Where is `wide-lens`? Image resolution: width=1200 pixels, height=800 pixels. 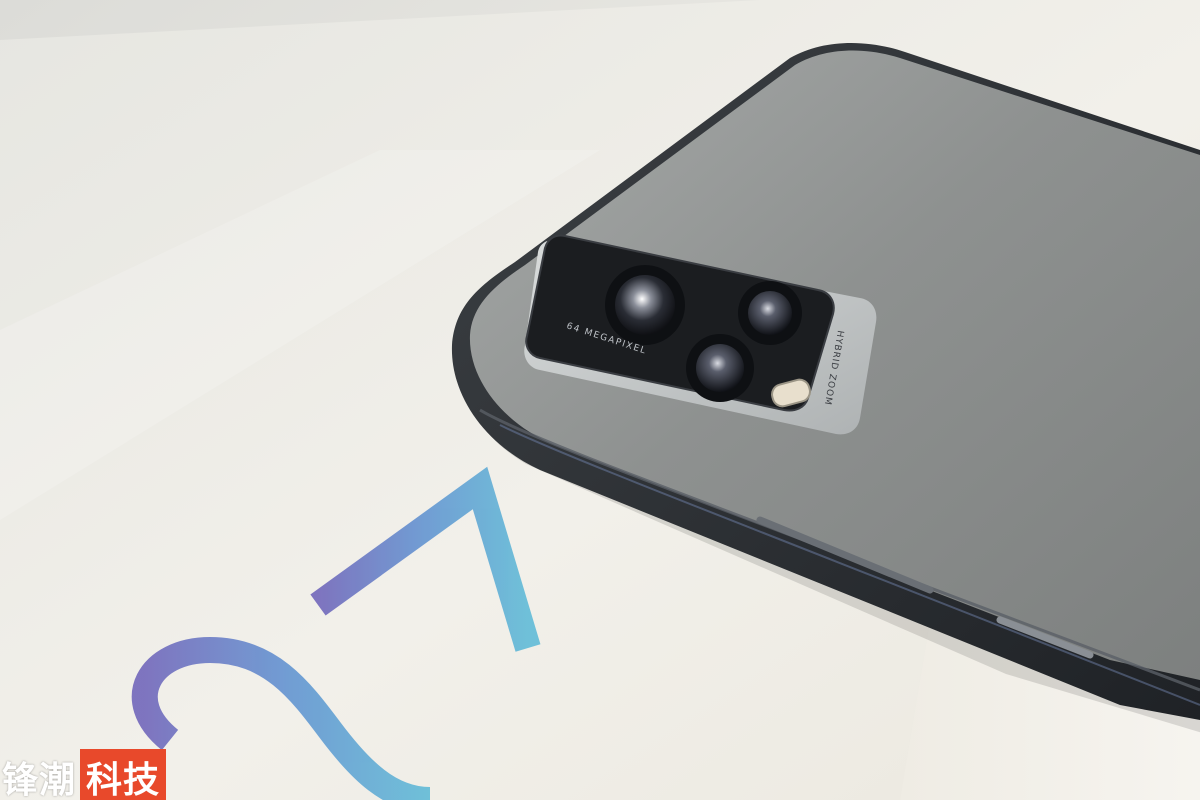
wide-lens is located at coordinates (770, 313).